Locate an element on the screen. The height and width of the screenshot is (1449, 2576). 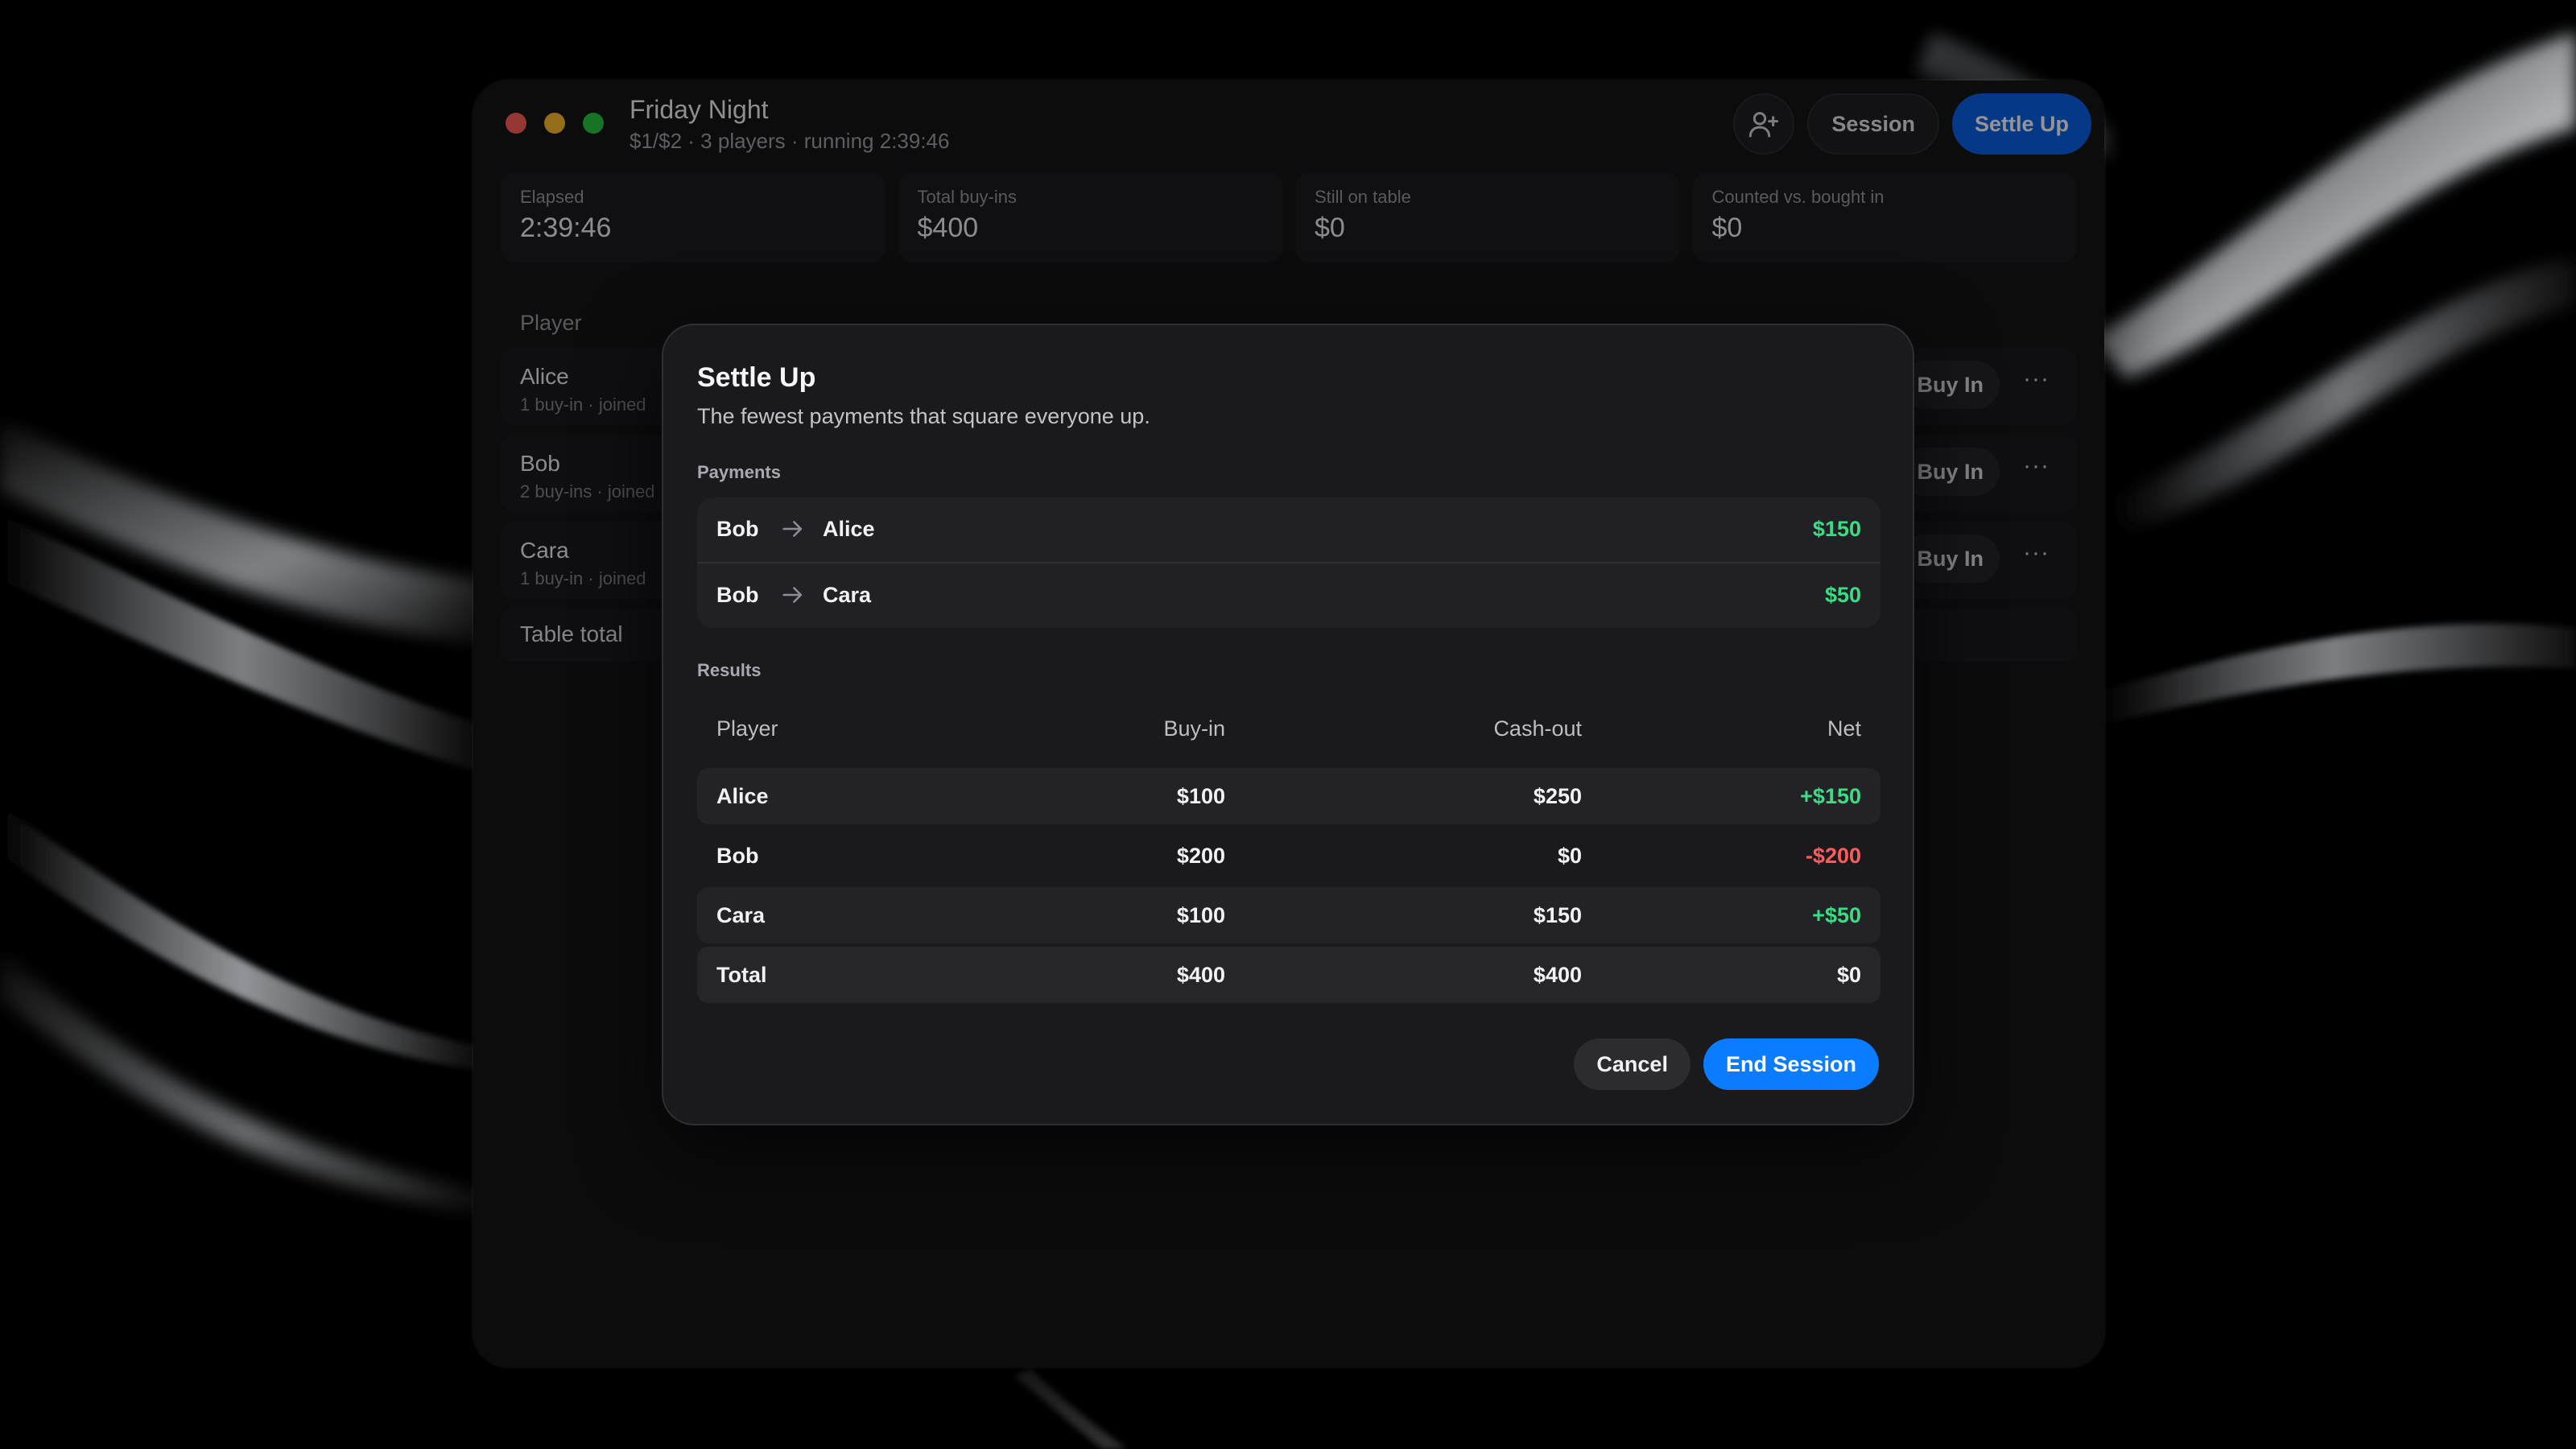
results-row-bob: Bob $200 $0 -$200 is located at coordinates (1288, 856).